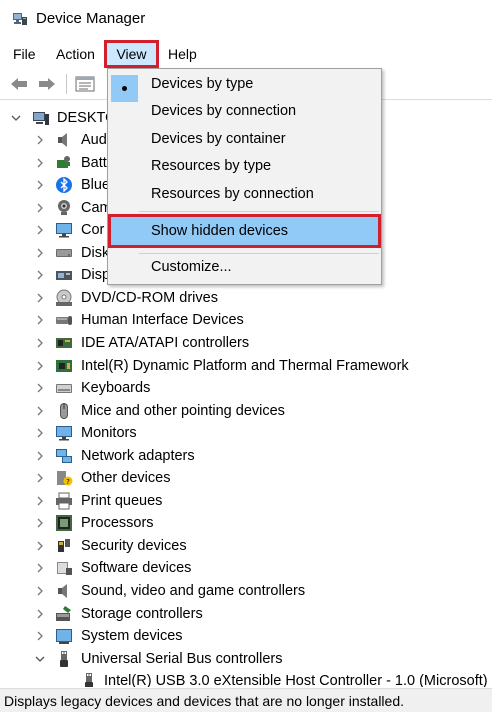 Image resolution: width=492 pixels, height=712 pixels. What do you see at coordinates (122, 501) in the screenshot?
I see `tree-item-label: Print queues` at bounding box center [122, 501].